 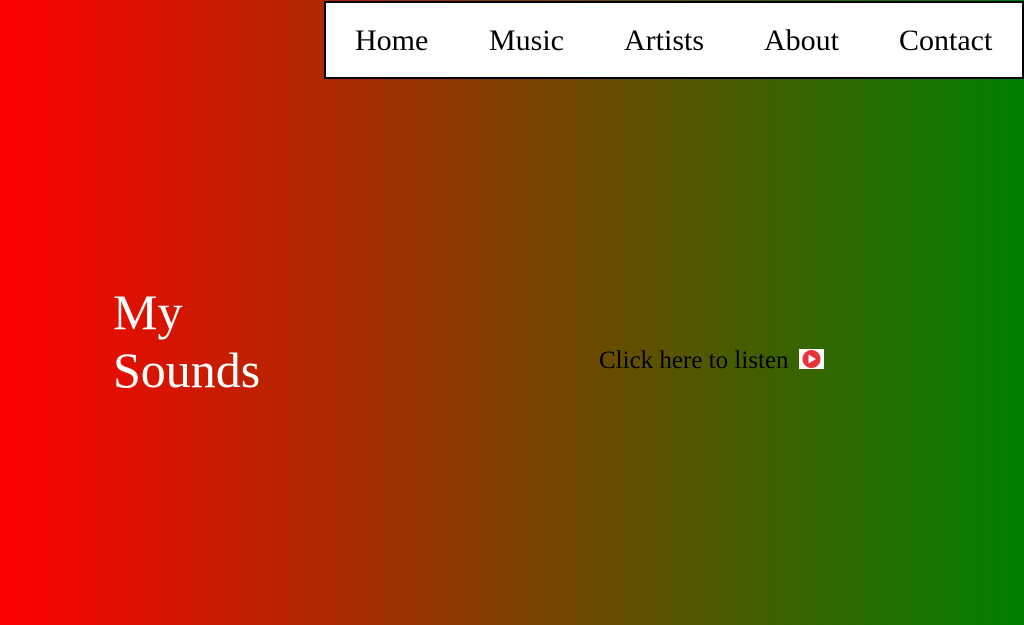 What do you see at coordinates (203, 341) in the screenshot?
I see `page-title: My Sounds` at bounding box center [203, 341].